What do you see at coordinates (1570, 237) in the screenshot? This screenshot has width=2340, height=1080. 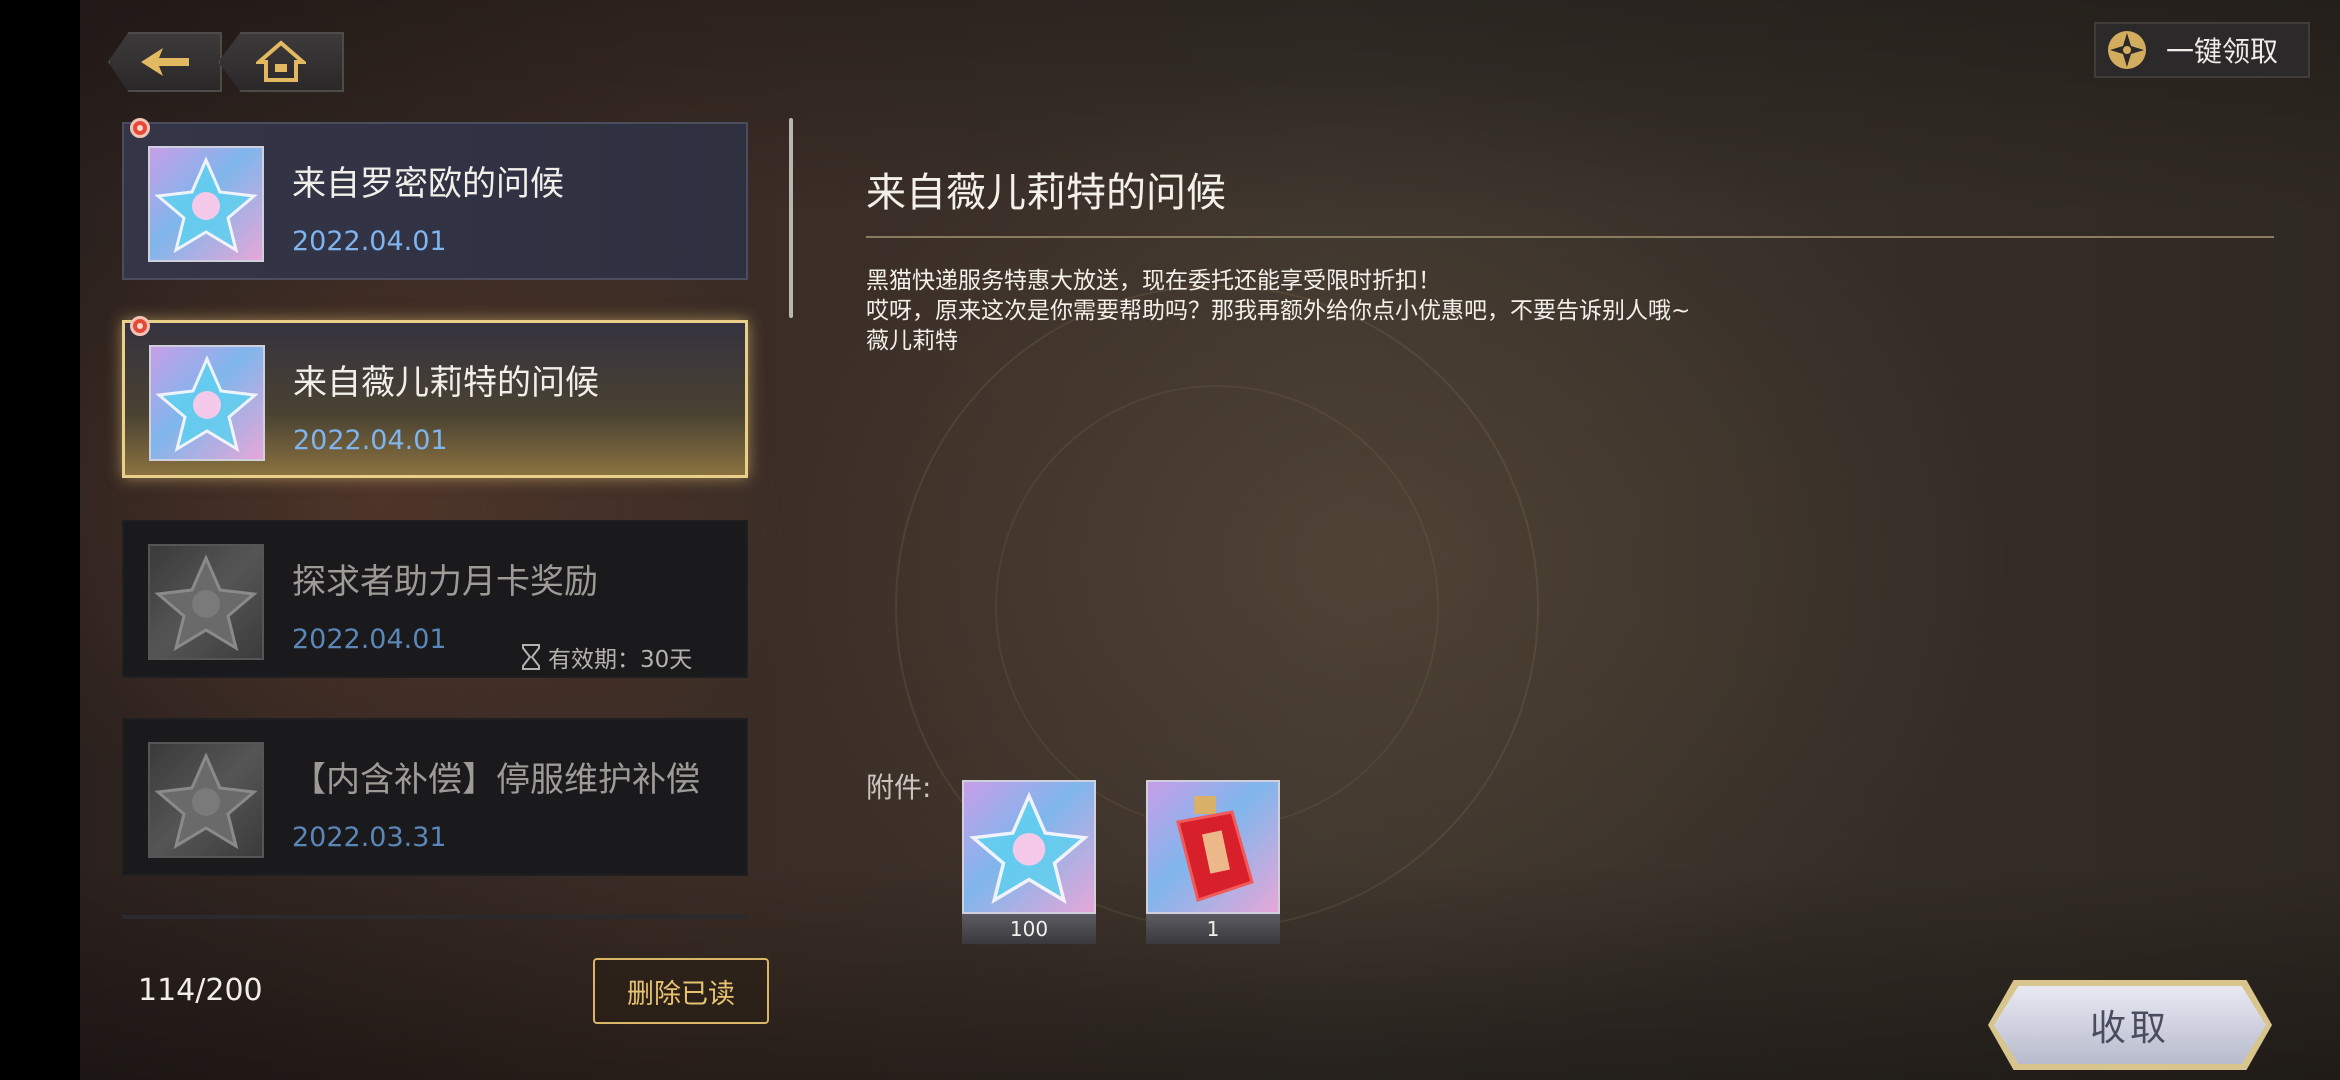 I see `detail-divider` at bounding box center [1570, 237].